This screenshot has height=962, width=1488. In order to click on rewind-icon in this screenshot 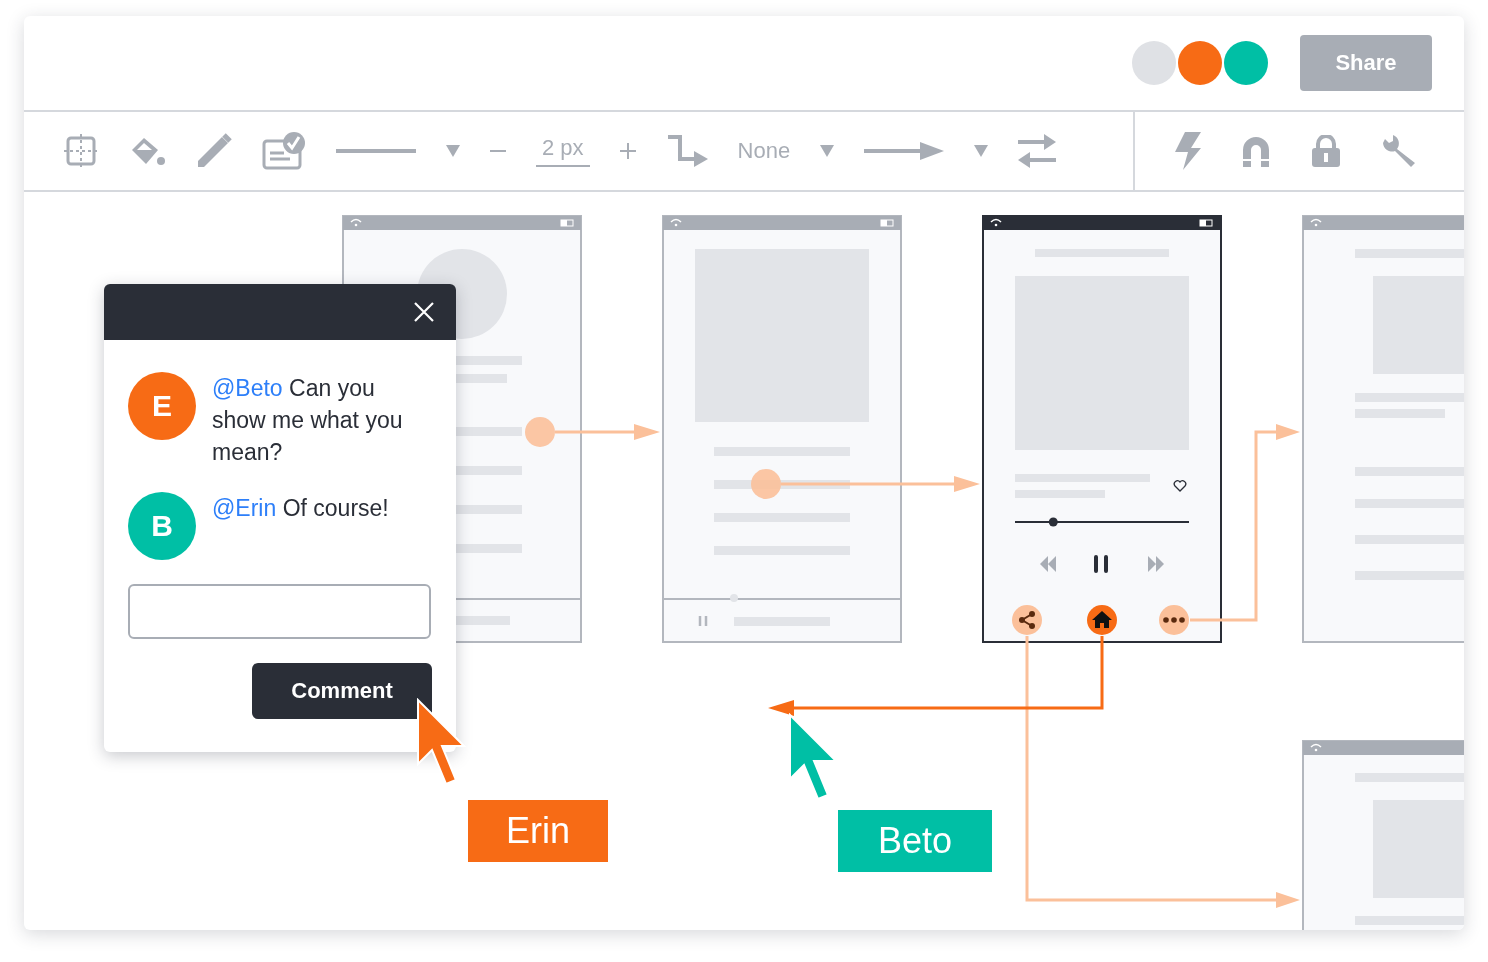, I will do `click(1048, 564)`.